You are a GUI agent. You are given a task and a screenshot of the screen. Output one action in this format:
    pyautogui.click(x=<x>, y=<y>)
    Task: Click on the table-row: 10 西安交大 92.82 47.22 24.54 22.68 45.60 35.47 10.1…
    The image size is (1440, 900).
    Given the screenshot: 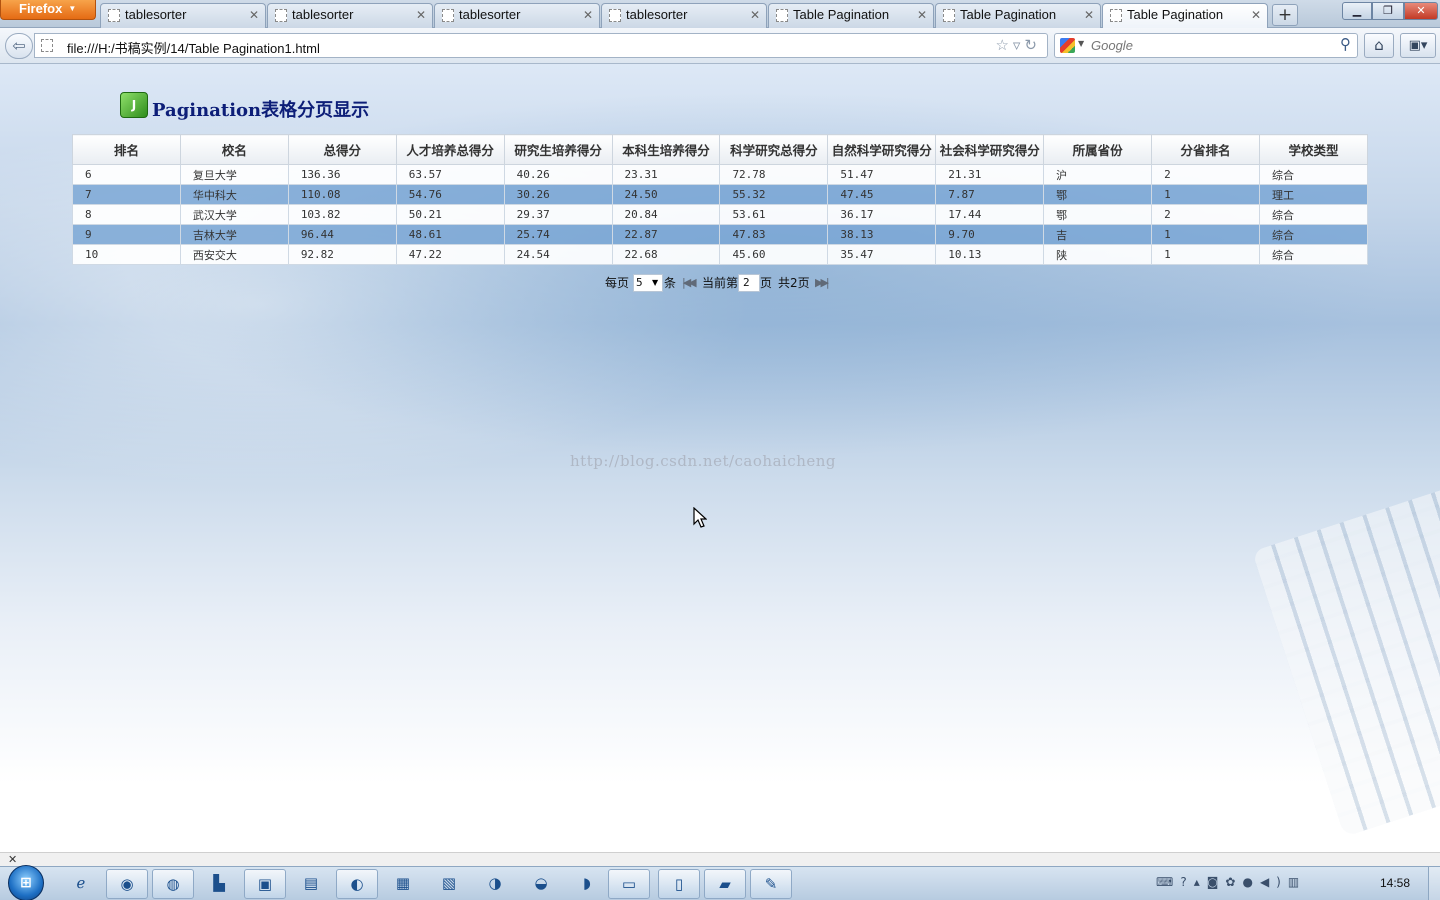 What is the action you would take?
    pyautogui.click(x=720, y=254)
    